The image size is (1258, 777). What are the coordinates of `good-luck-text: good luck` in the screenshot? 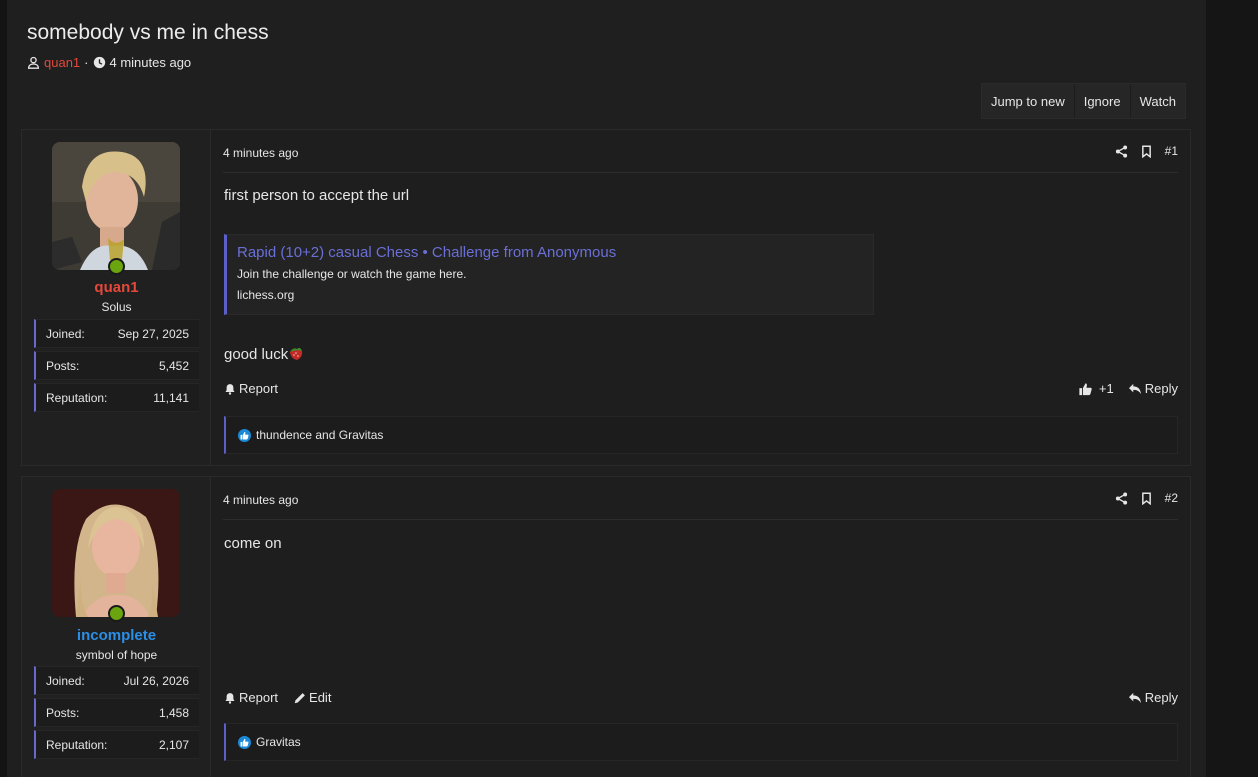 It's located at (256, 354).